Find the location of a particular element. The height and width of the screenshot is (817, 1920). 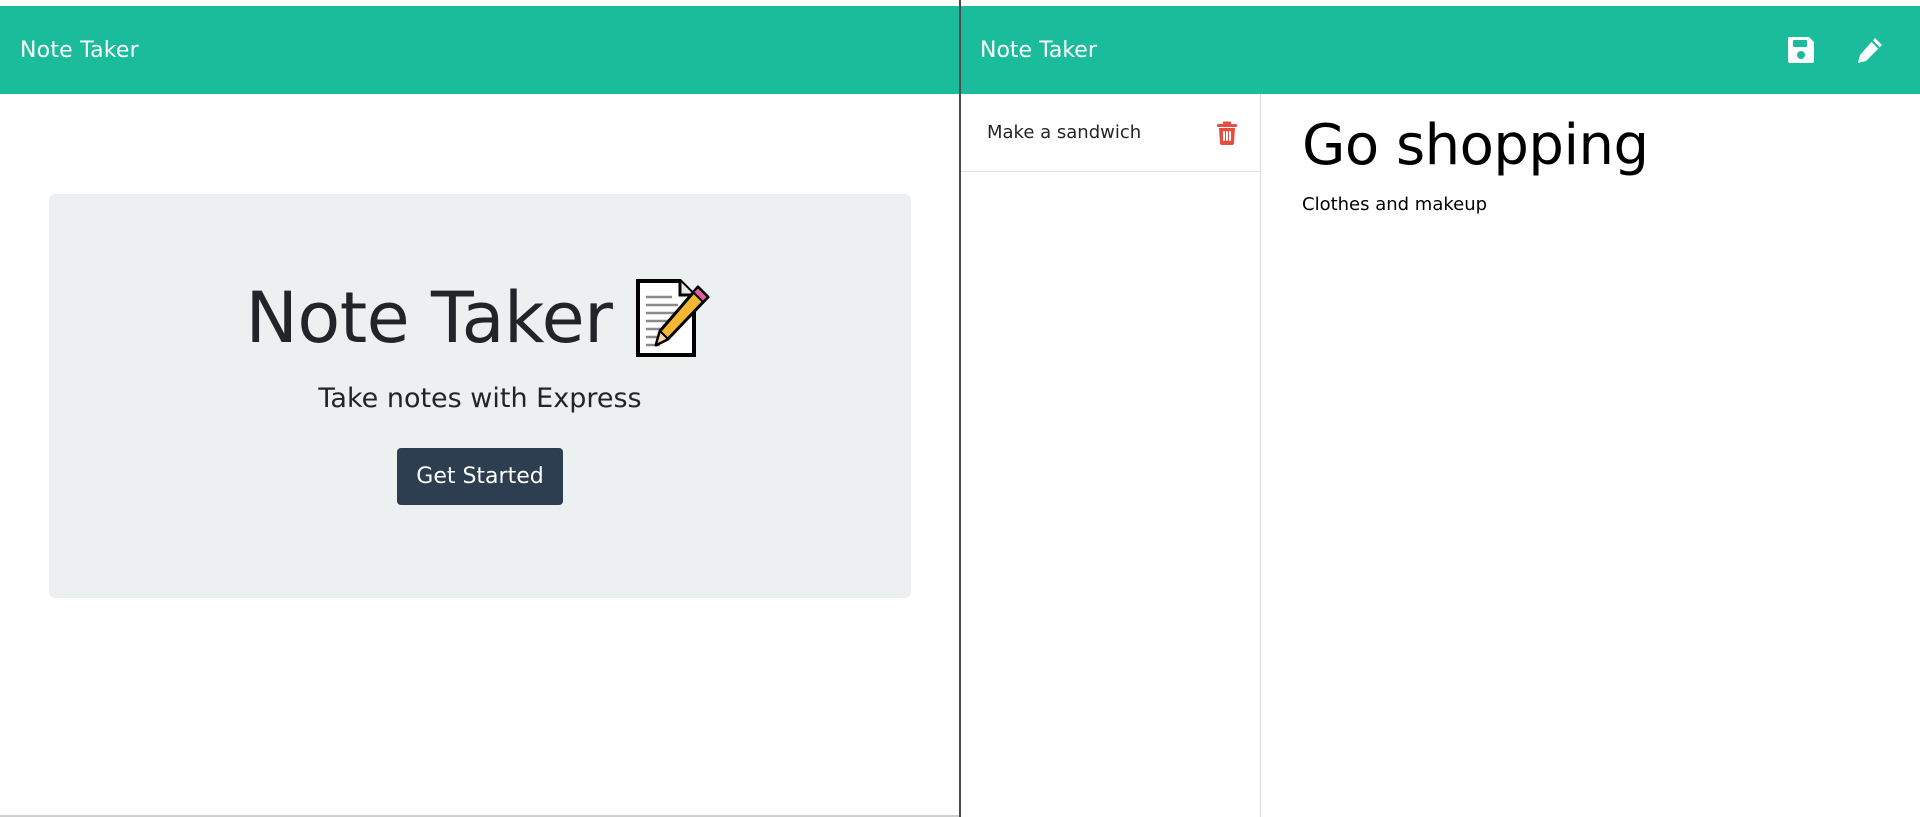

trash-icon is located at coordinates (1227, 133).